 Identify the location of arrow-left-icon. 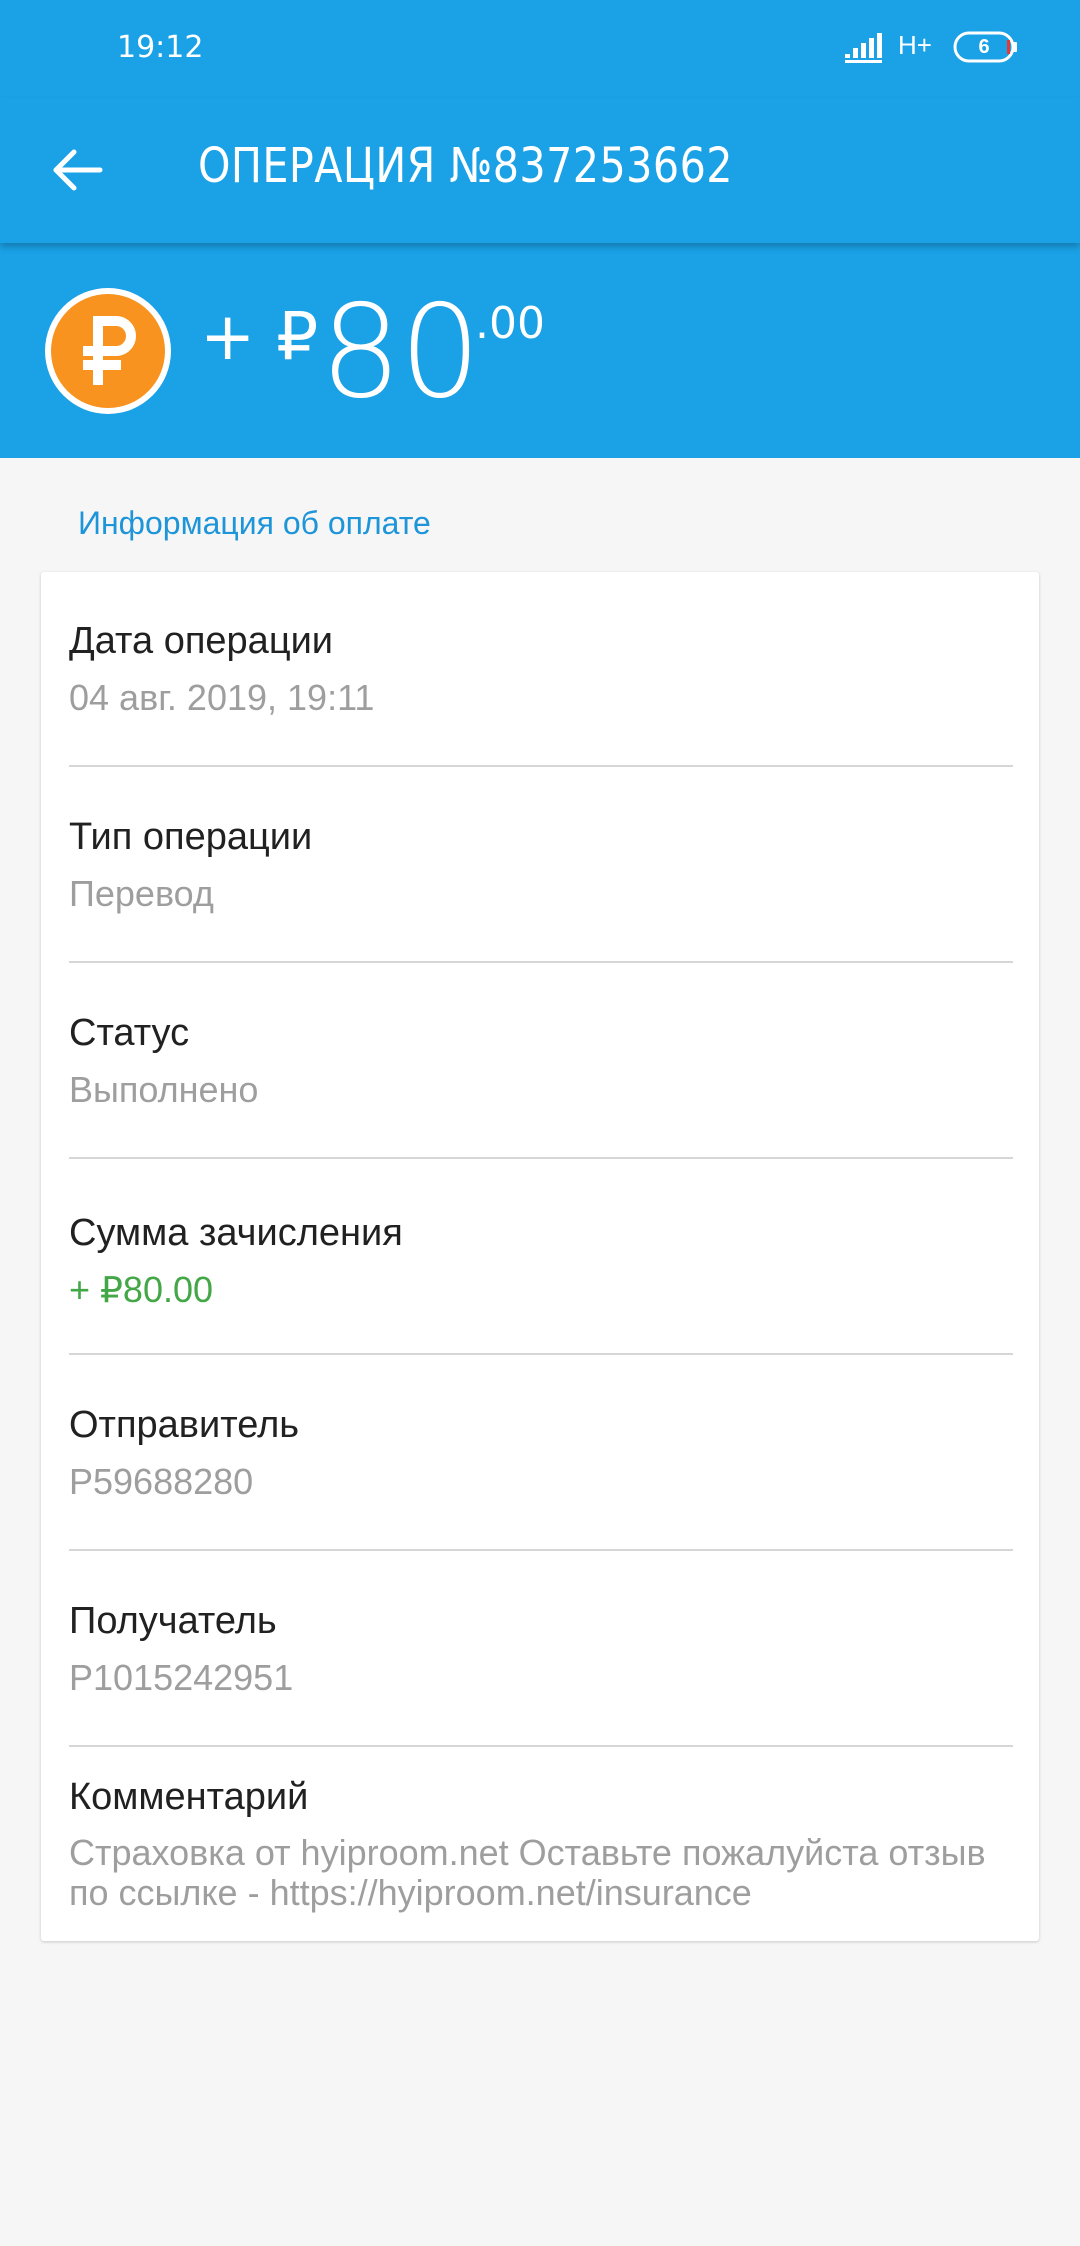
(78, 170).